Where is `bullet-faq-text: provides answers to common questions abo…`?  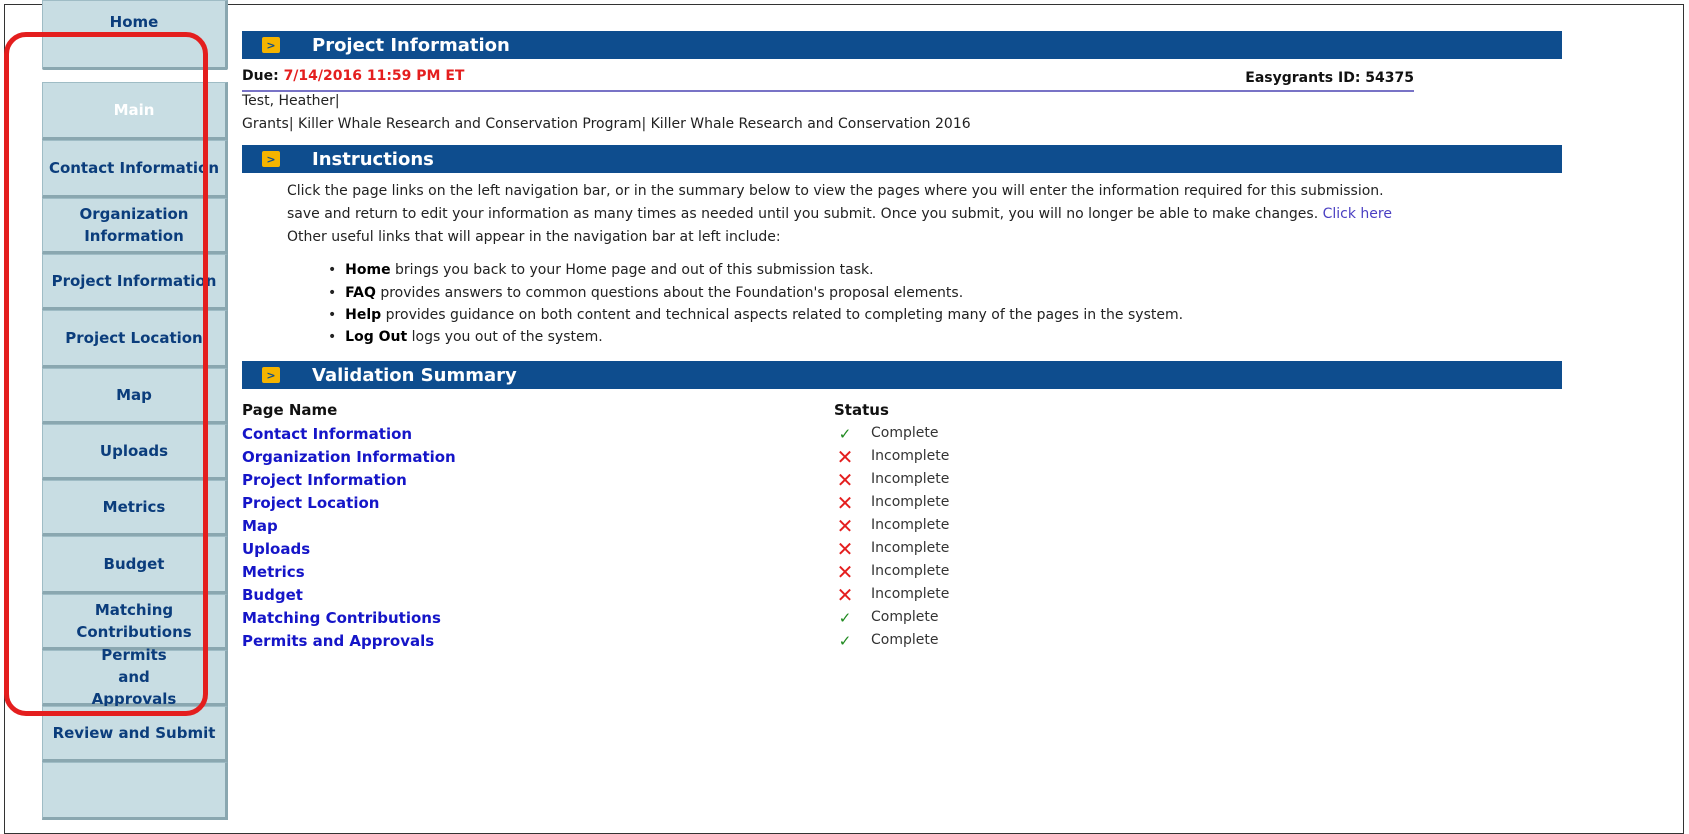 bullet-faq-text: provides answers to common questions abo… is located at coordinates (669, 293).